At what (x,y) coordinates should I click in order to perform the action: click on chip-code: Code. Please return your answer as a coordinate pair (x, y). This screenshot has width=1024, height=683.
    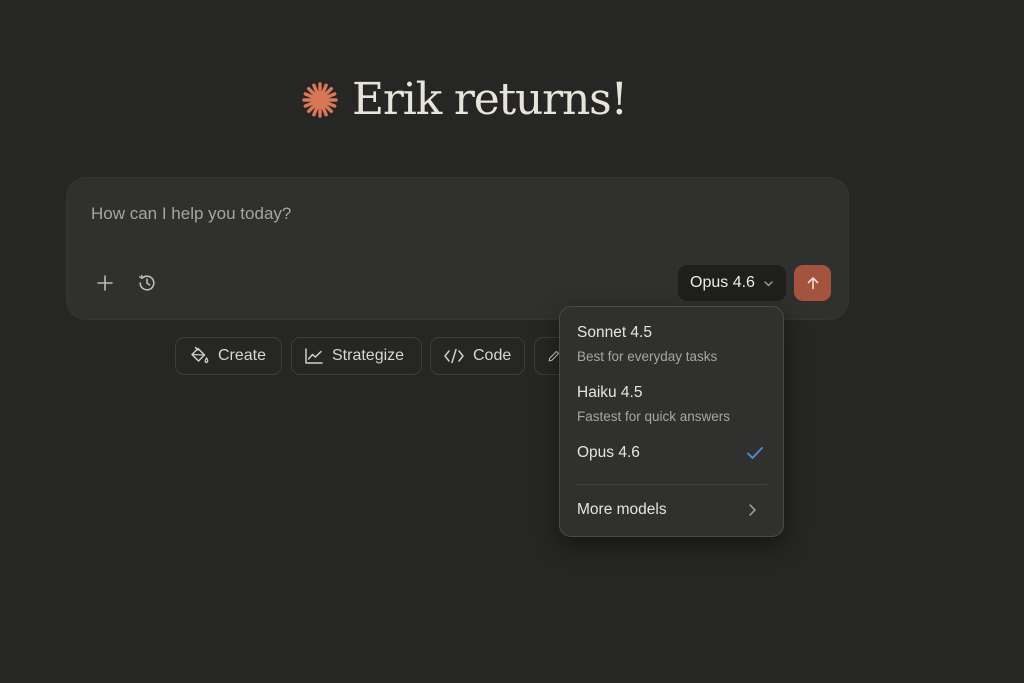
    Looking at the image, I should click on (477, 356).